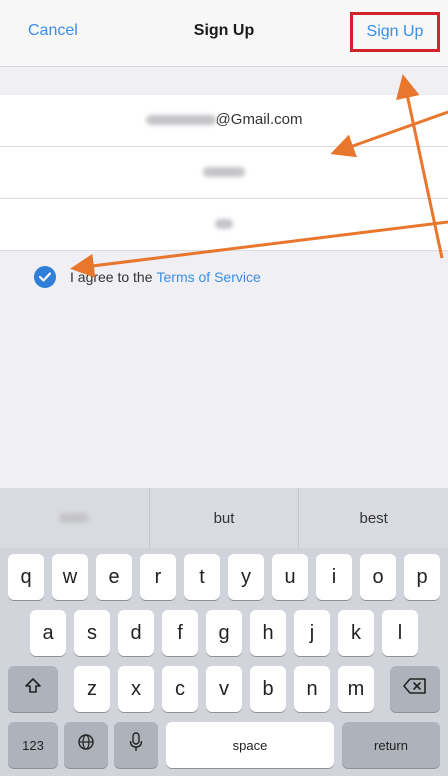  Describe the element at coordinates (373, 518) in the screenshot. I see `suggestion-best: best` at that location.